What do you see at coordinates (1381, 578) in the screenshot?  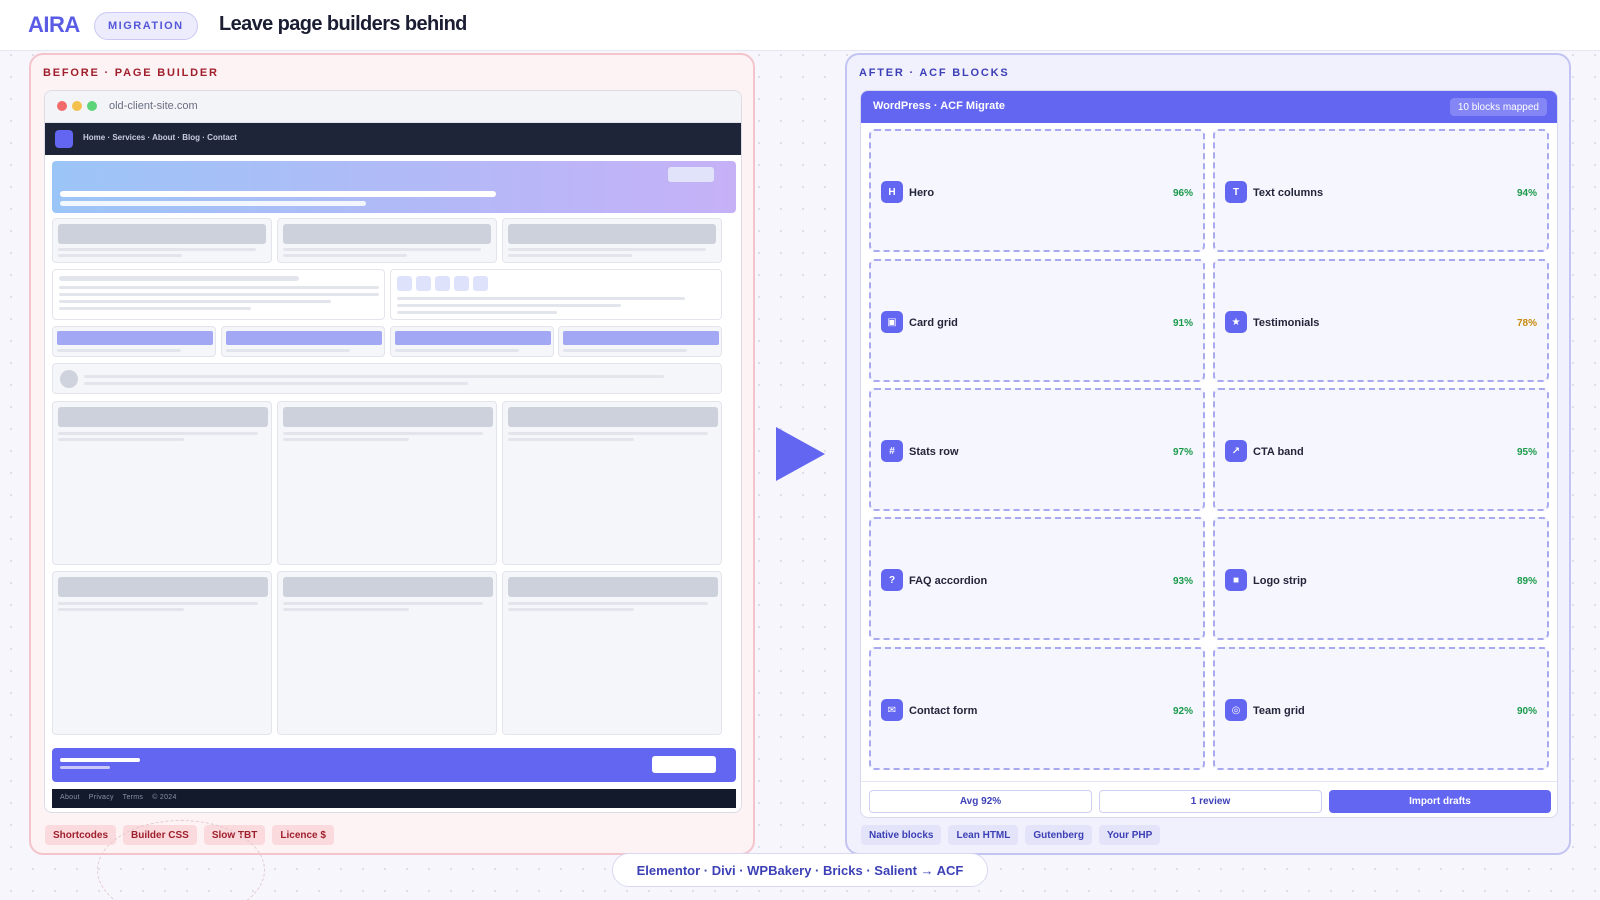 I see `acf-block-card: ■ Logo strip 89%` at bounding box center [1381, 578].